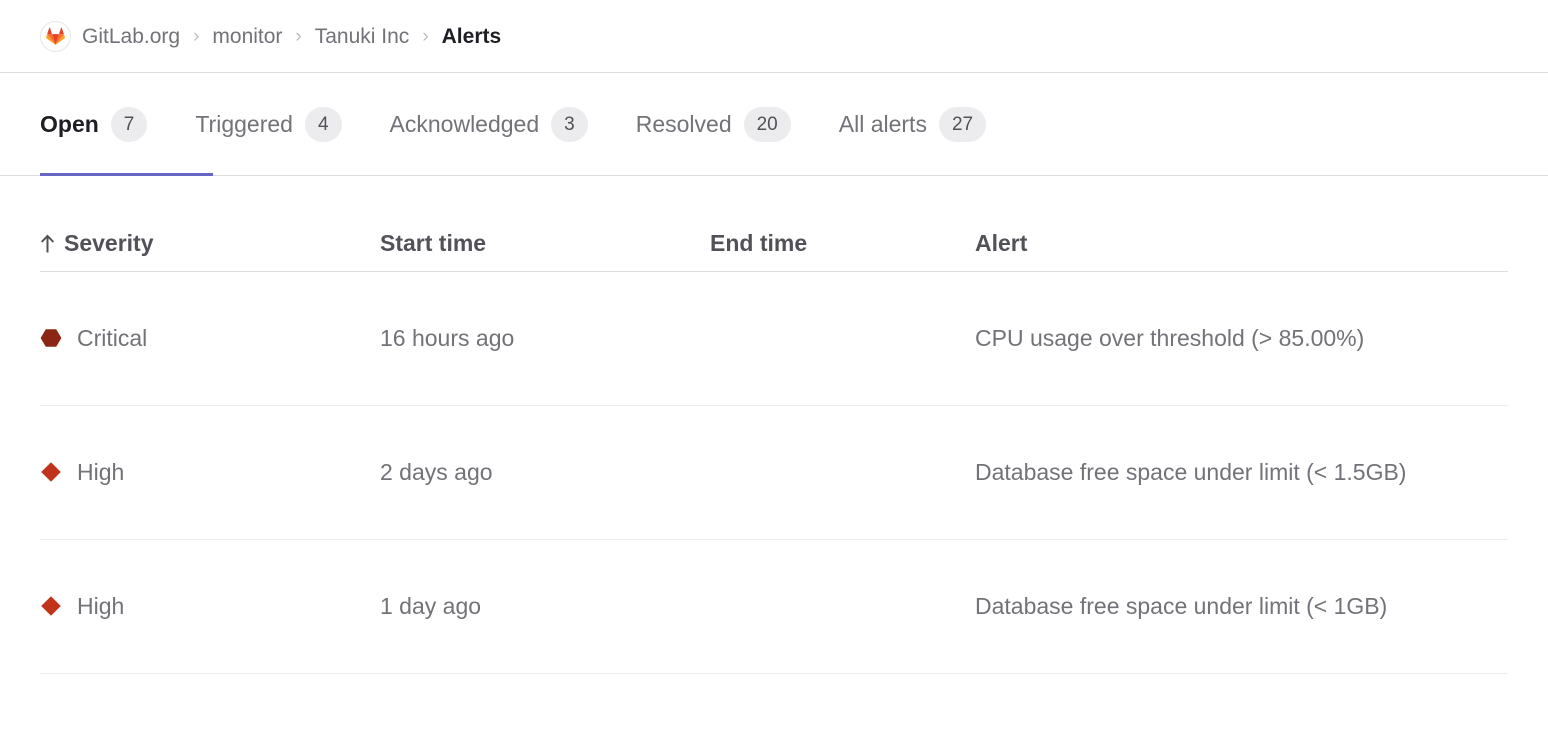 This screenshot has height=750, width=1548. I want to click on tab-triggered: Triggered 4, so click(268, 124).